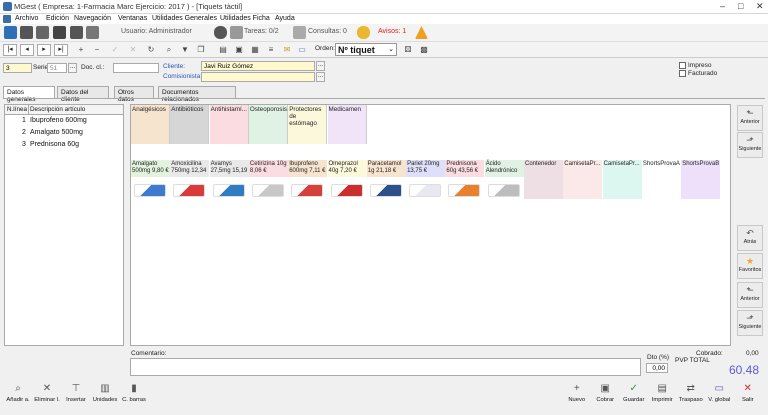 This screenshot has width=768, height=415. Describe the element at coordinates (750, 118) in the screenshot. I see `categories-prev-button: ⬑ Anterior` at that location.